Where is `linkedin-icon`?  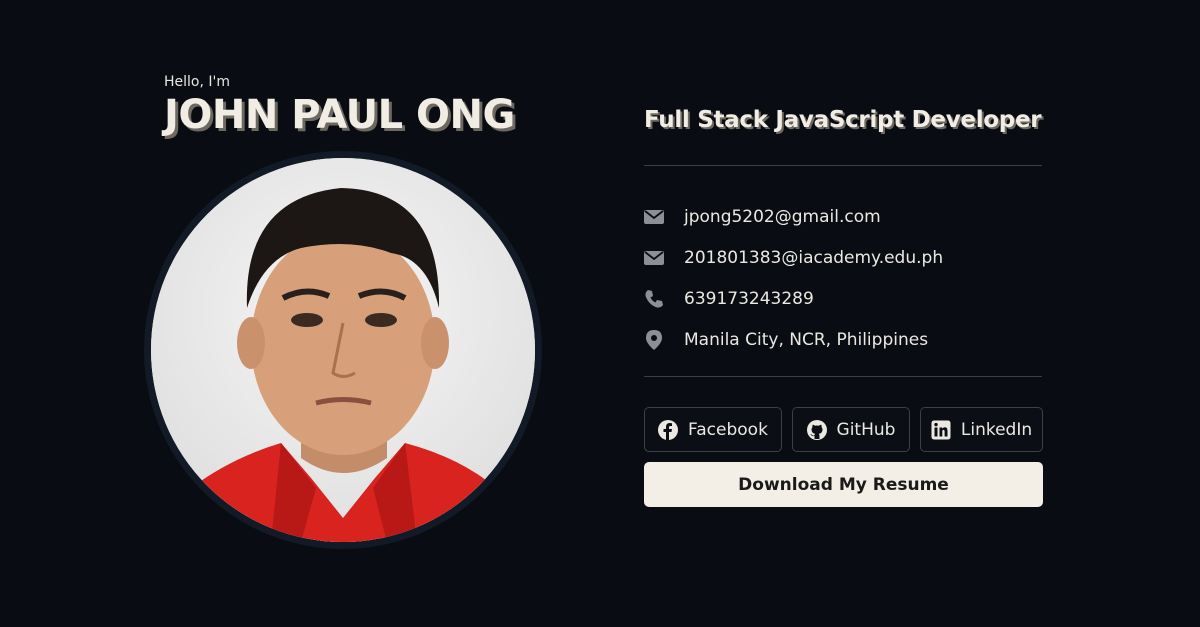
linkedin-icon is located at coordinates (941, 430).